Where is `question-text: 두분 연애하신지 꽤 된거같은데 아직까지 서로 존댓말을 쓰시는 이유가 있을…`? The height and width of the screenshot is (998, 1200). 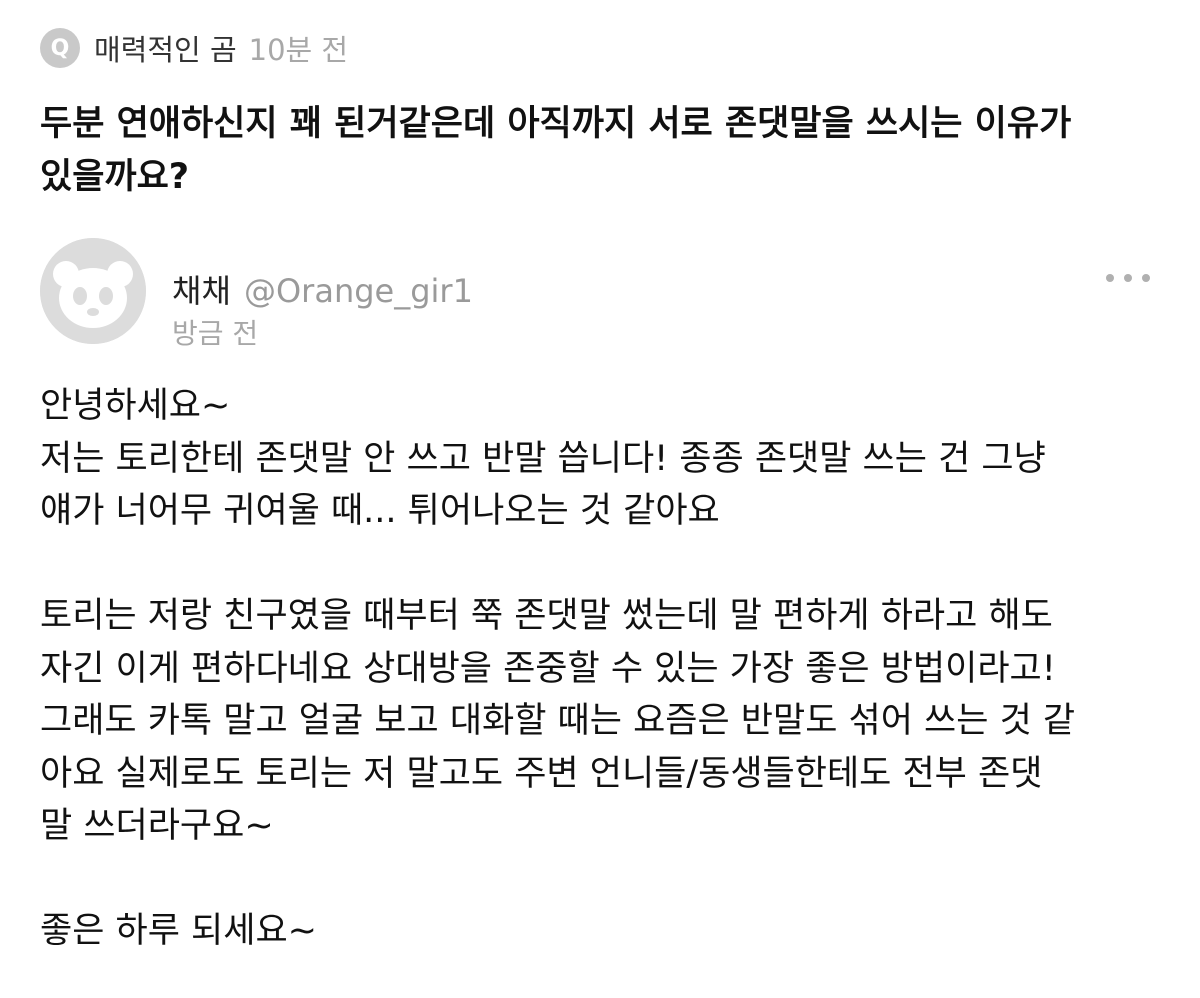 question-text: 두분 연애하신지 꽤 된거같은데 아직까지 서로 존댓말을 쓰시는 이유가 있을… is located at coordinates (556, 150).